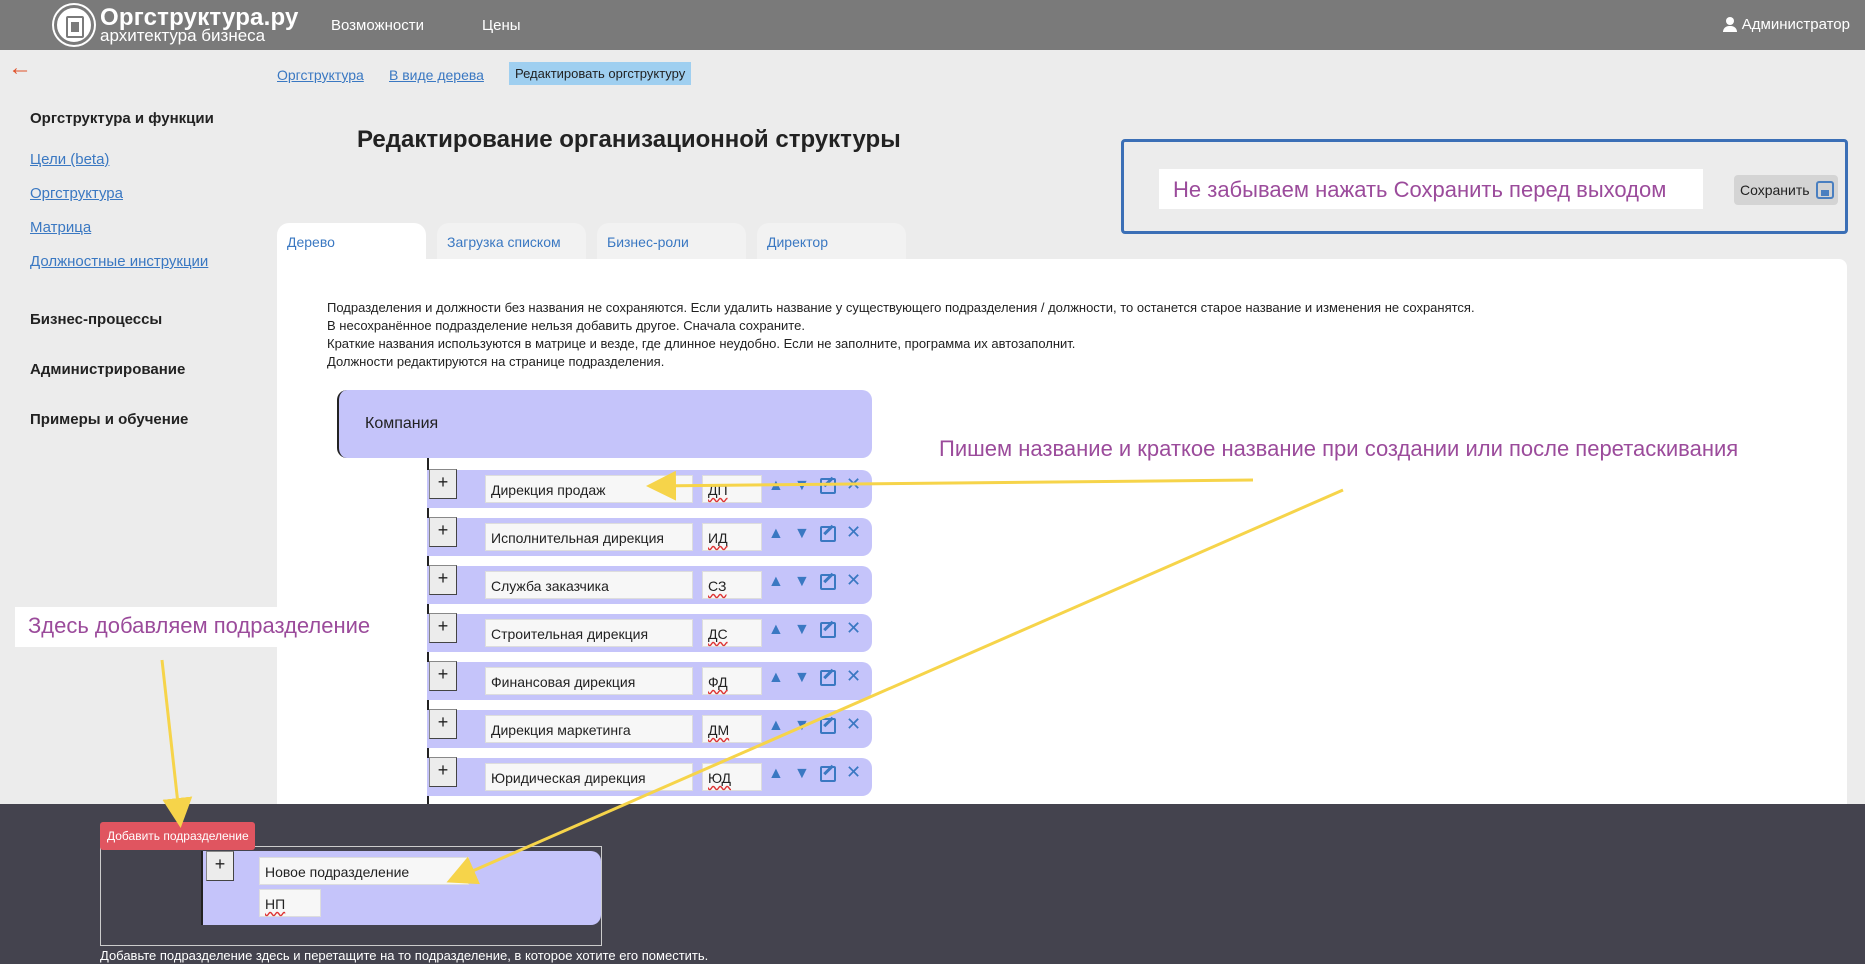 Image resolution: width=1865 pixels, height=964 pixels. What do you see at coordinates (831, 241) in the screenshot?
I see `tab-director: Директор` at bounding box center [831, 241].